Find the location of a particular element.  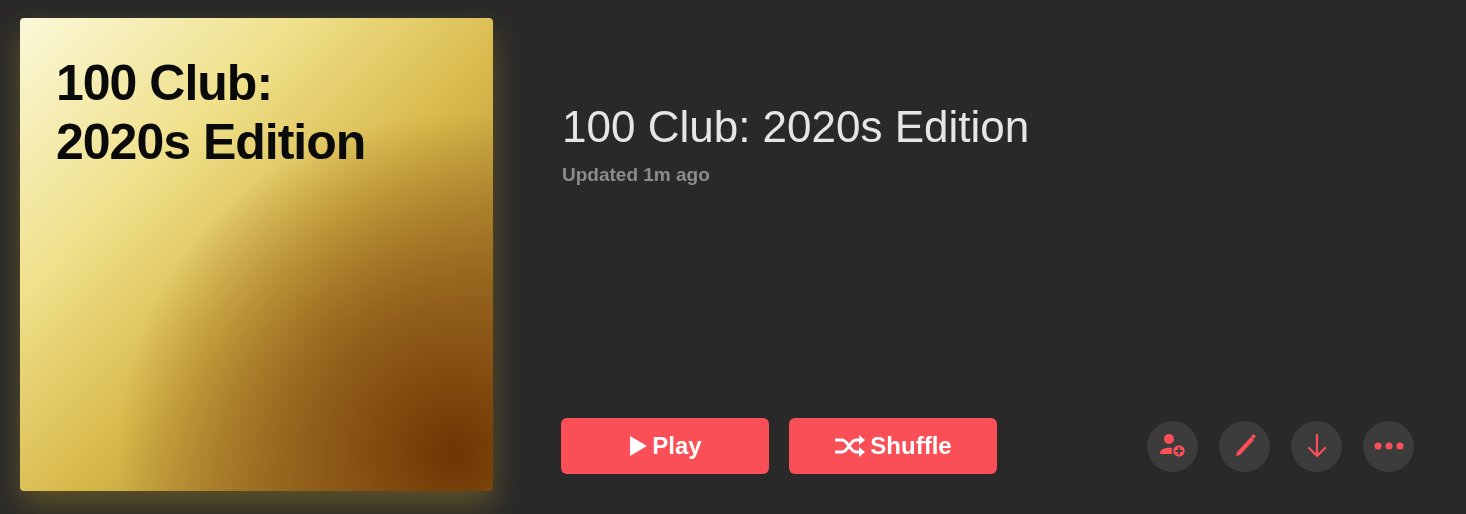

more-button is located at coordinates (1388, 446).